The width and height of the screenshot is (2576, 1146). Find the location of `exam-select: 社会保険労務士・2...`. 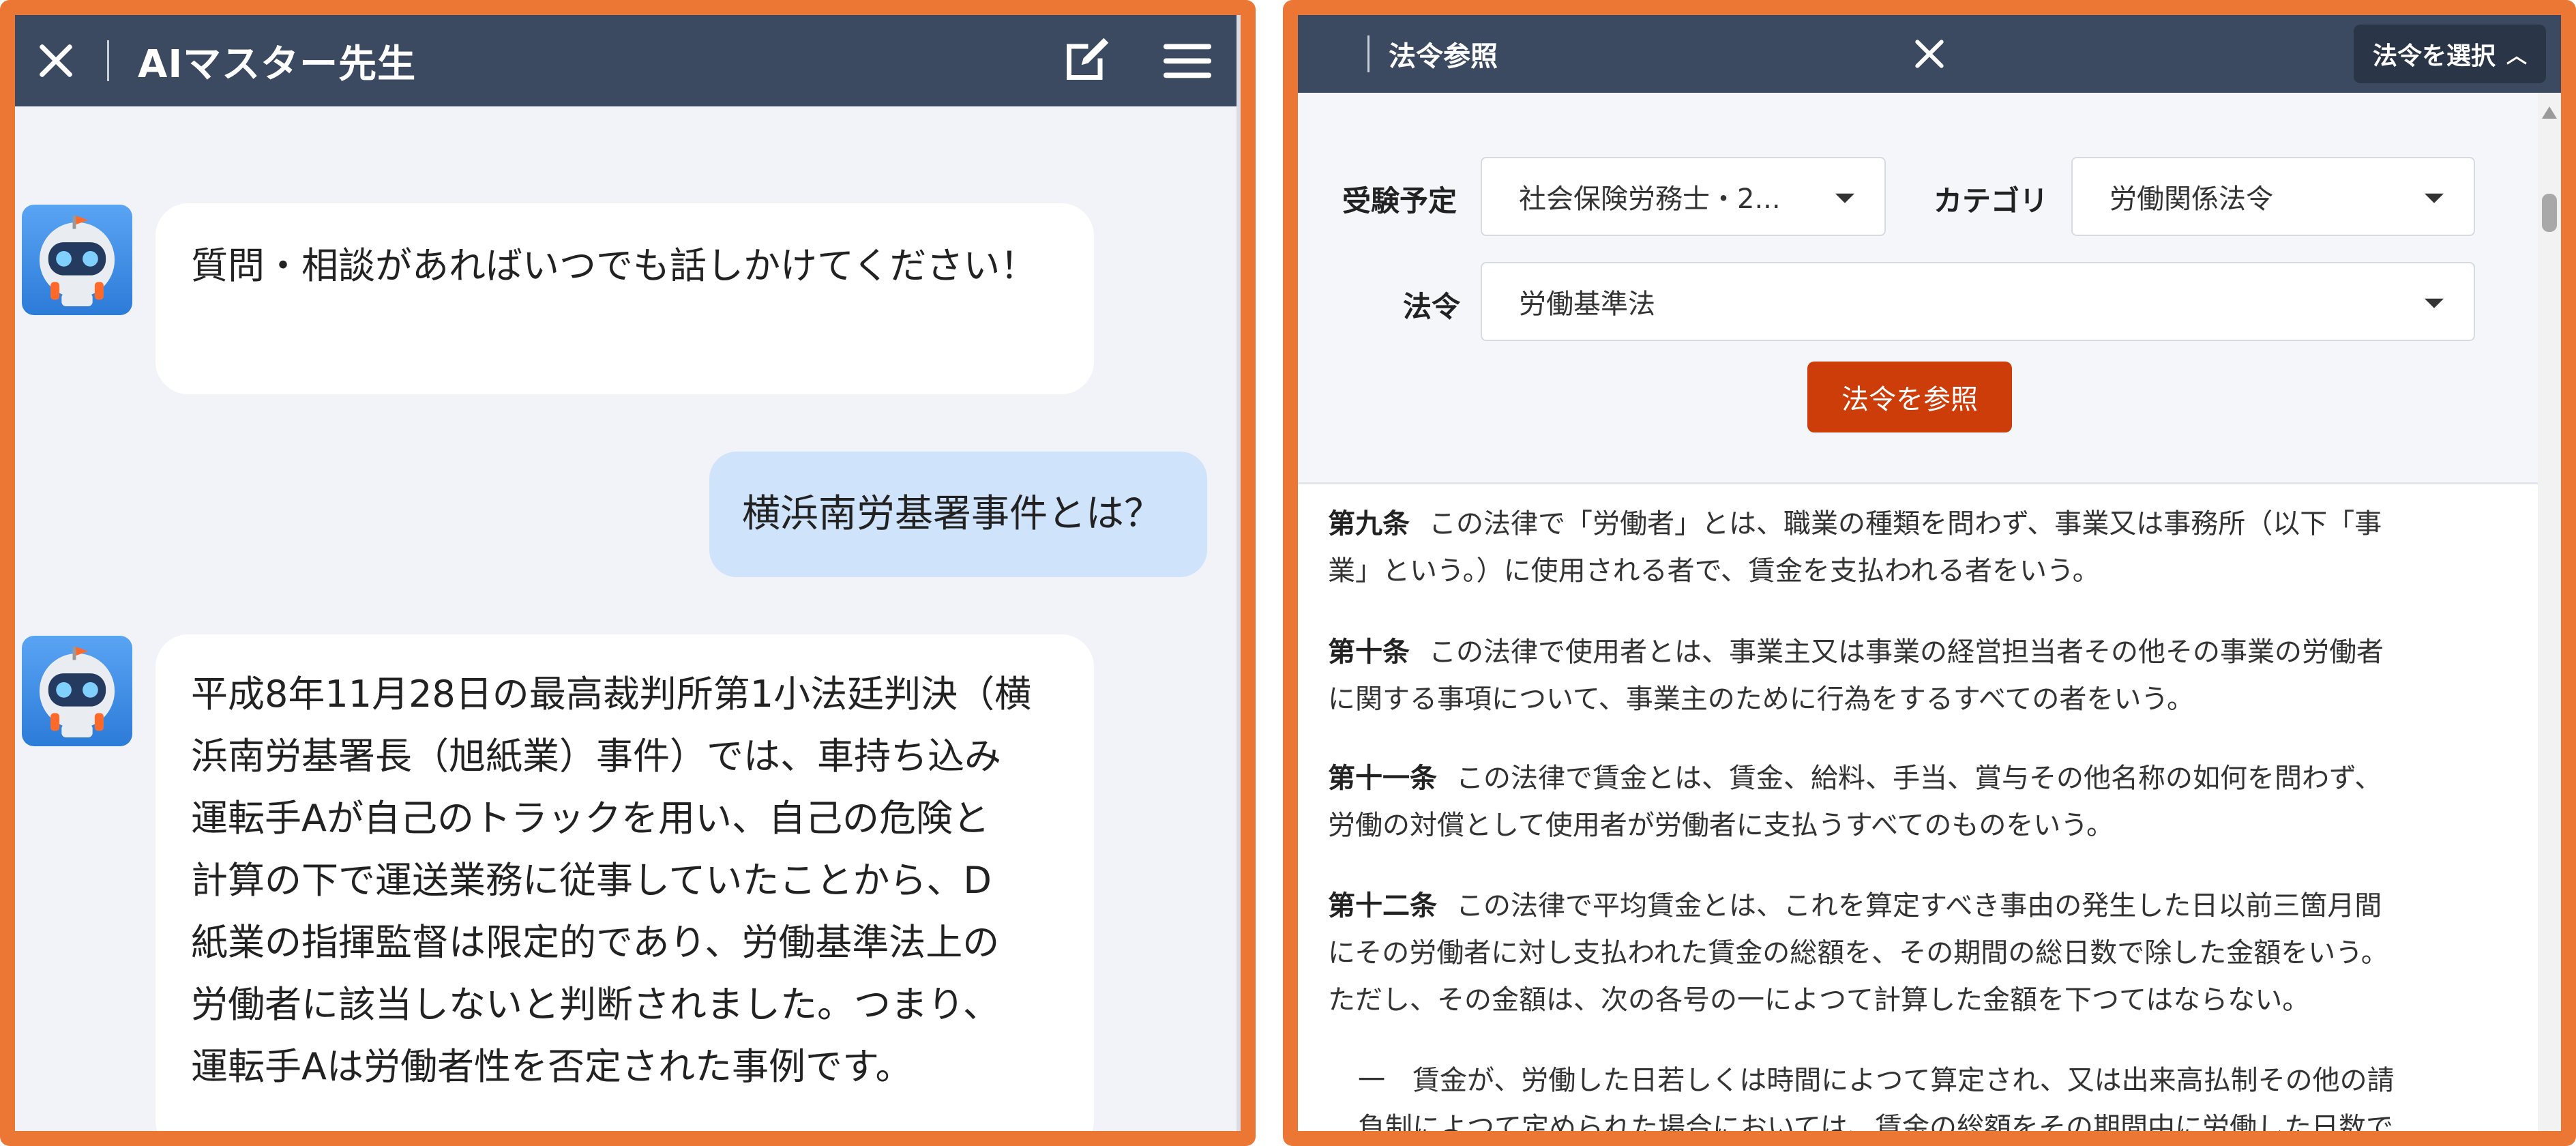

exam-select: 社会保険労務士・2... is located at coordinates (1683, 196).